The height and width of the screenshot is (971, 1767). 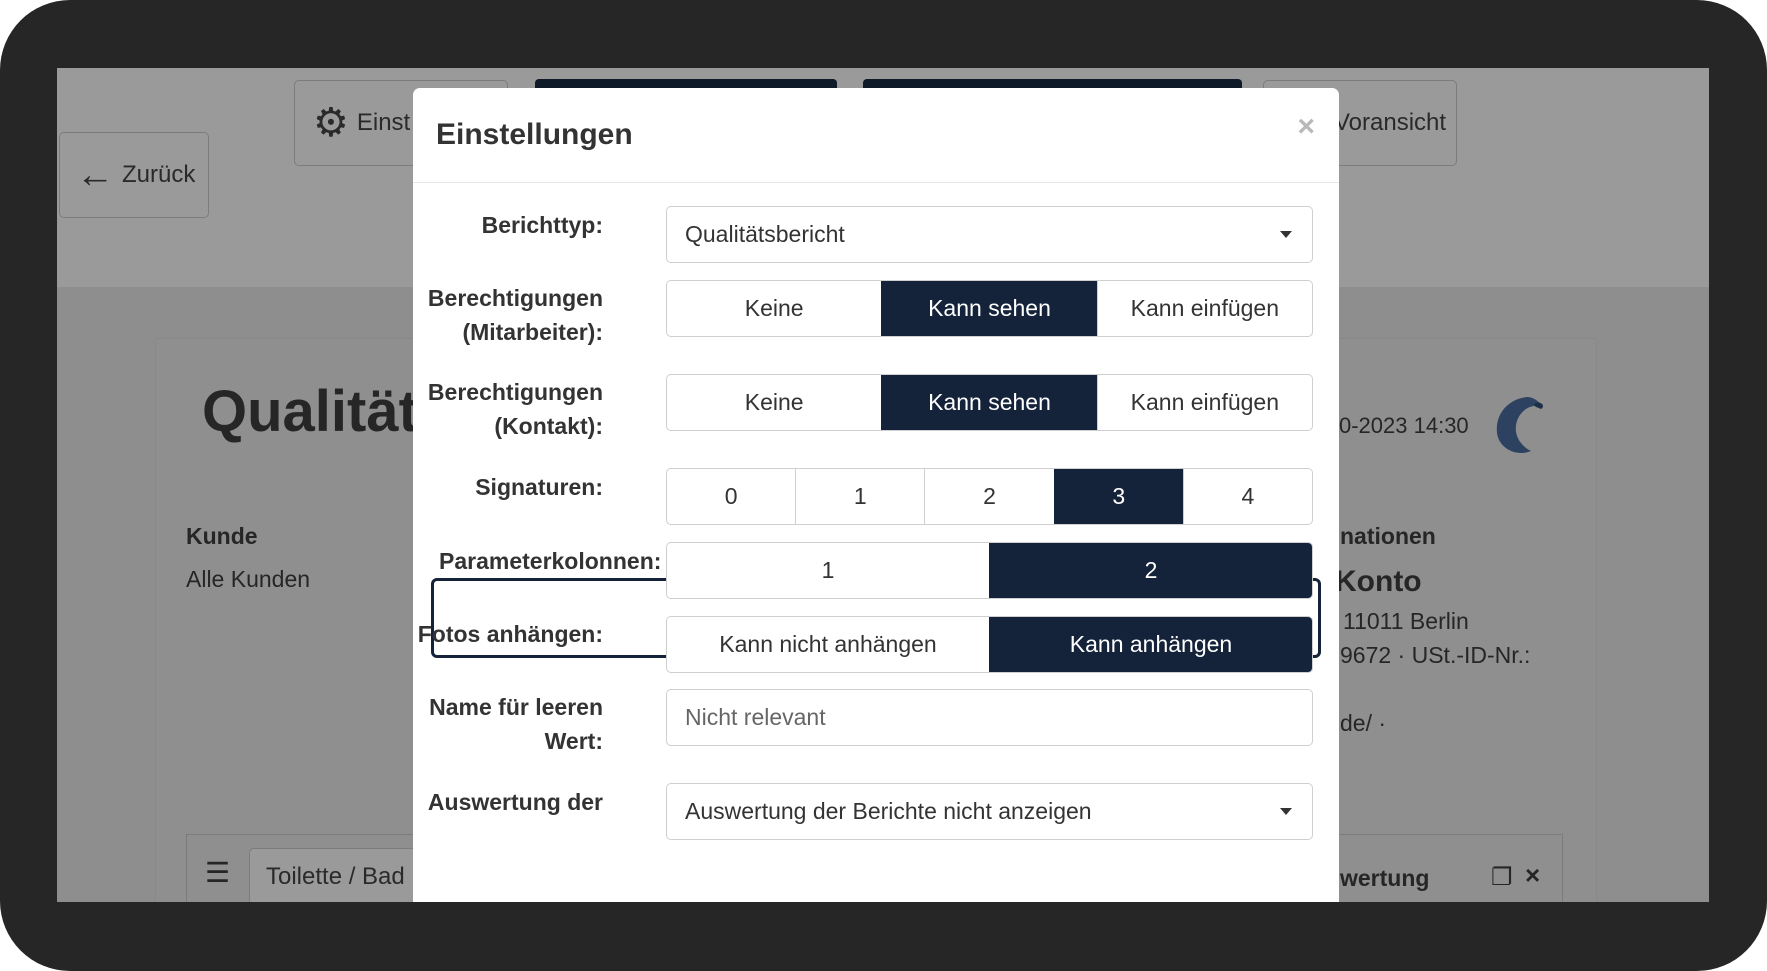 What do you see at coordinates (1204, 402) in the screenshot?
I see `perm-contact-option-insert: Kann einfügen` at bounding box center [1204, 402].